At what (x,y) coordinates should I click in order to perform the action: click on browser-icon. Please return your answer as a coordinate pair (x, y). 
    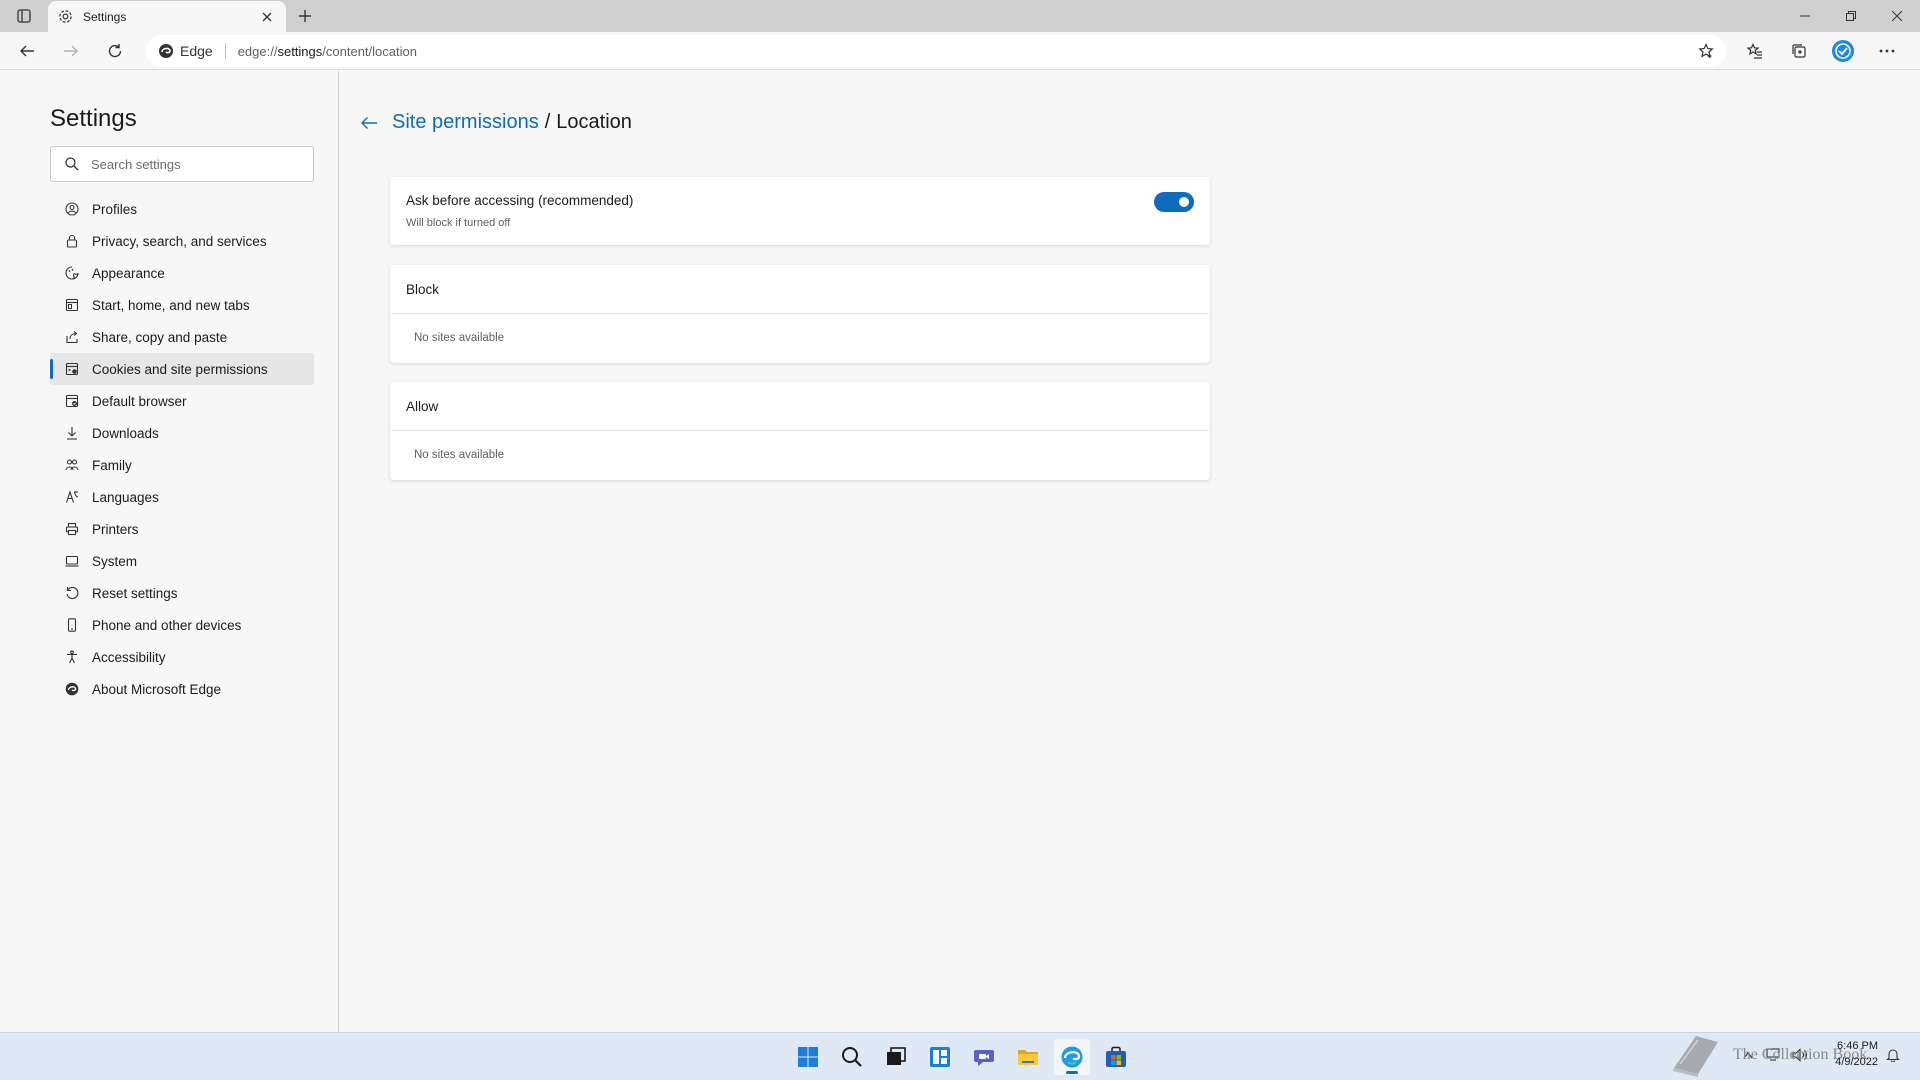
    Looking at the image, I should click on (72, 401).